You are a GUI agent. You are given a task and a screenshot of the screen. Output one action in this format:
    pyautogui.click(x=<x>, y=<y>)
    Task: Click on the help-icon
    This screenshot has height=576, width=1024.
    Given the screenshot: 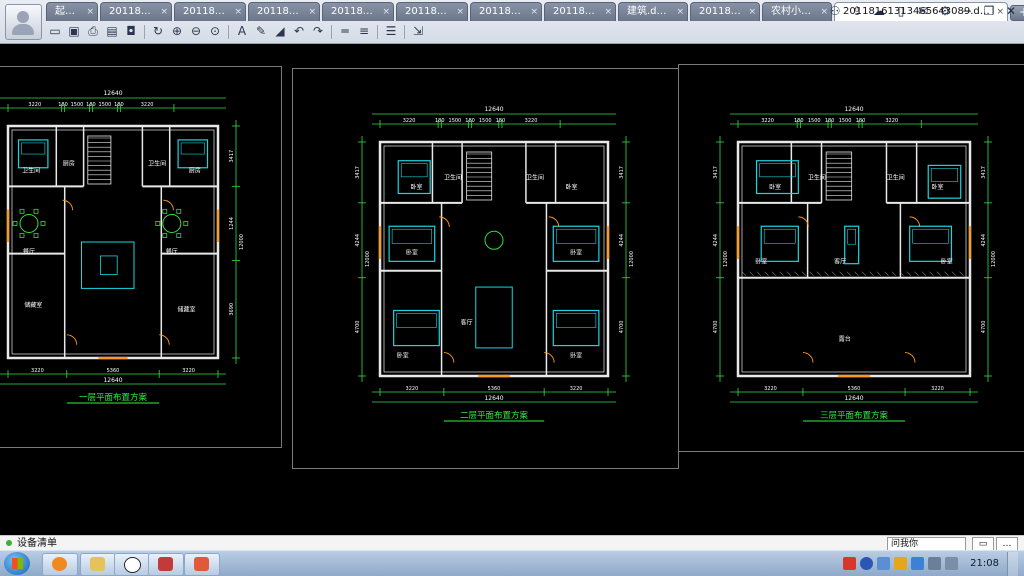 What is the action you would take?
    pyautogui.click(x=867, y=563)
    